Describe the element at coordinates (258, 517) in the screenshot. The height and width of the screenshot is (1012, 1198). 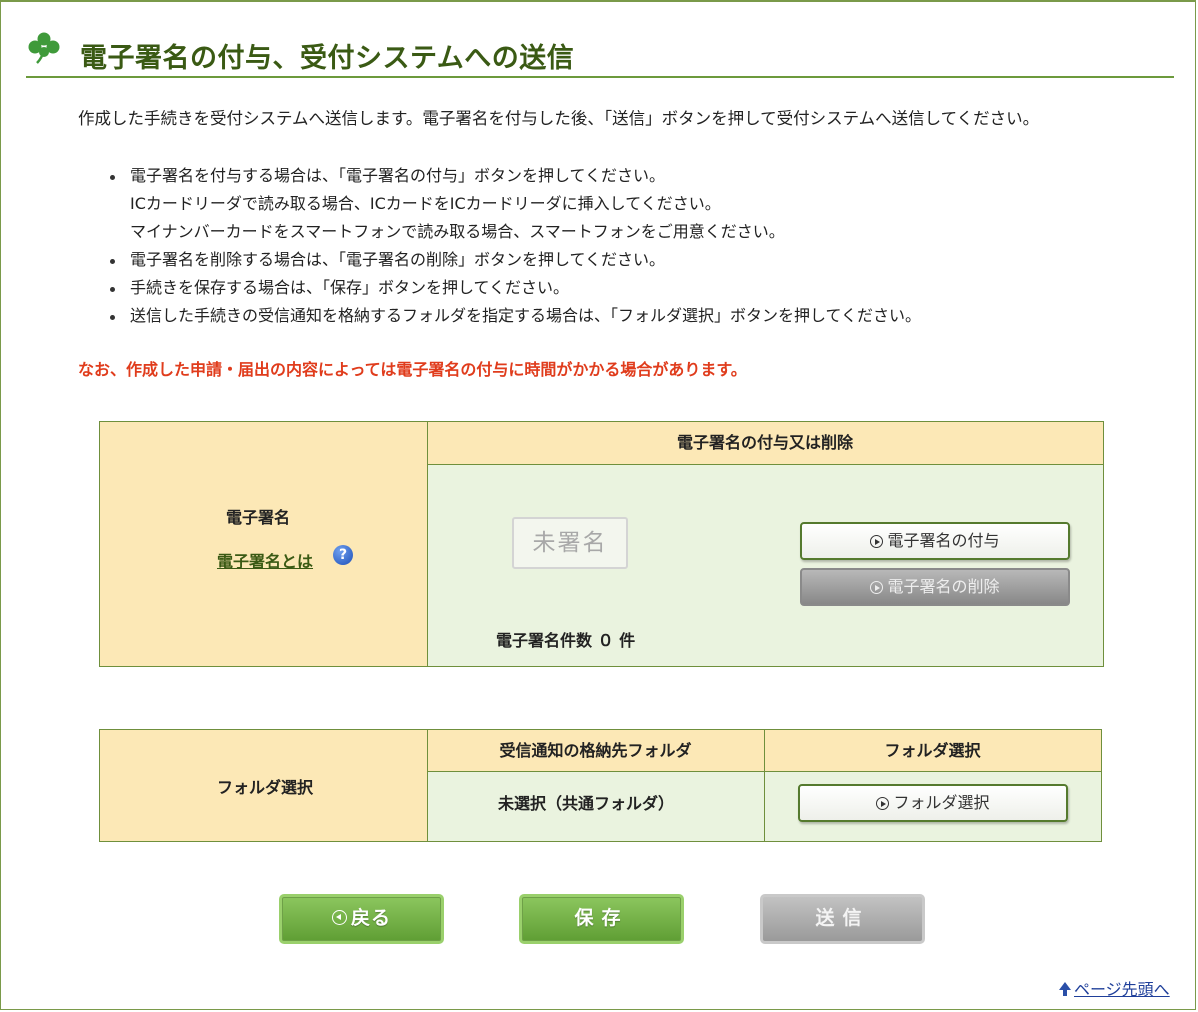
I see `signature-row-label: 電子署名` at that location.